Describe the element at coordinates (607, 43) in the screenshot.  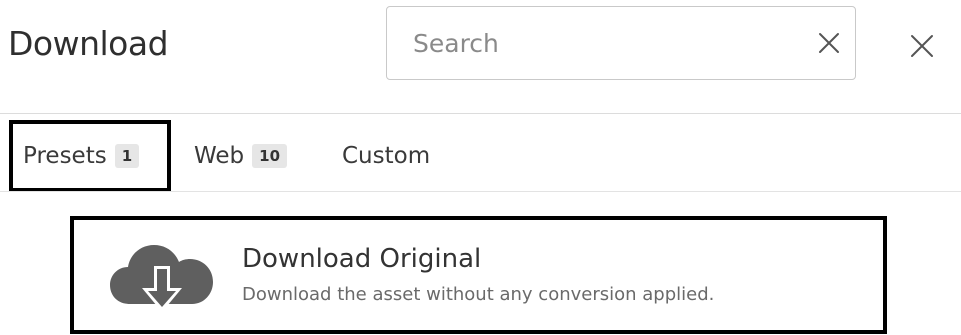
I see `search-input` at that location.